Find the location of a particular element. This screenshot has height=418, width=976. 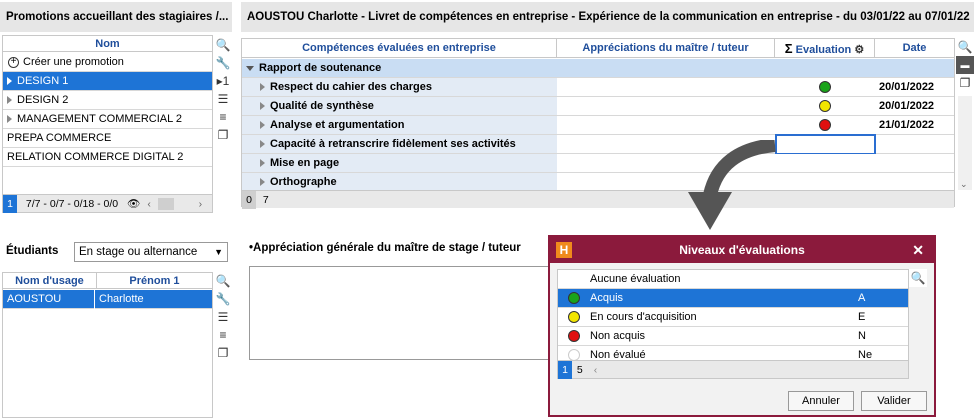

sigma-icon: Σ is located at coordinates (788, 48).